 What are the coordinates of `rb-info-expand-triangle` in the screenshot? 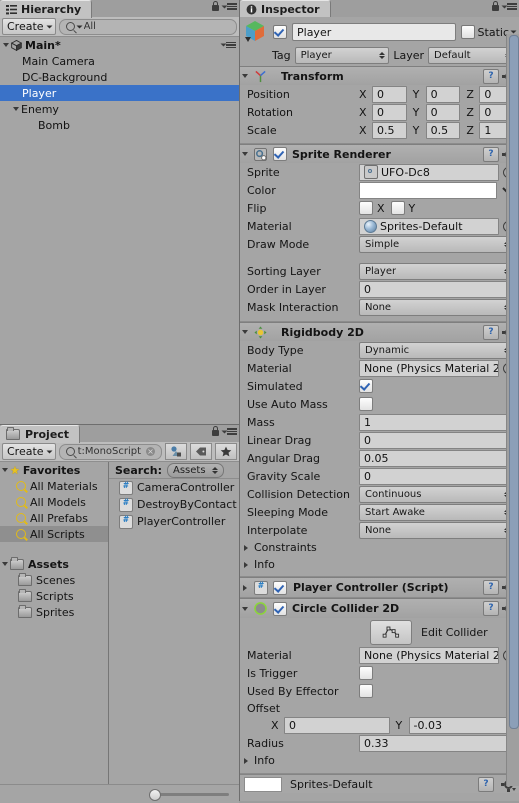 It's located at (246, 564).